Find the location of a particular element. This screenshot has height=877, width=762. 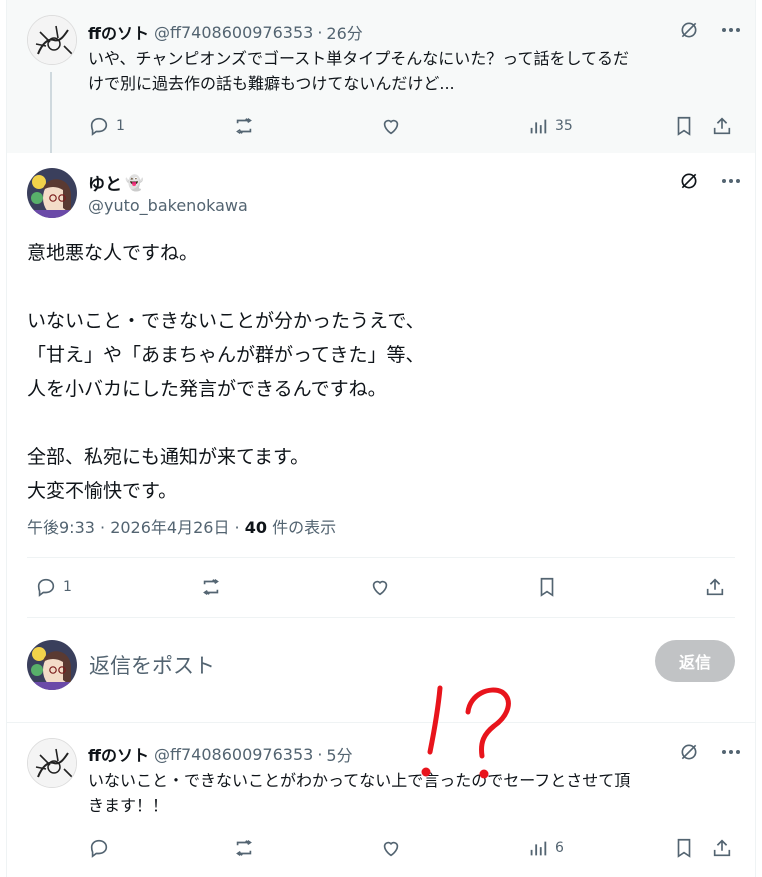

reply-input: 返信をポスト is located at coordinates (152, 665).